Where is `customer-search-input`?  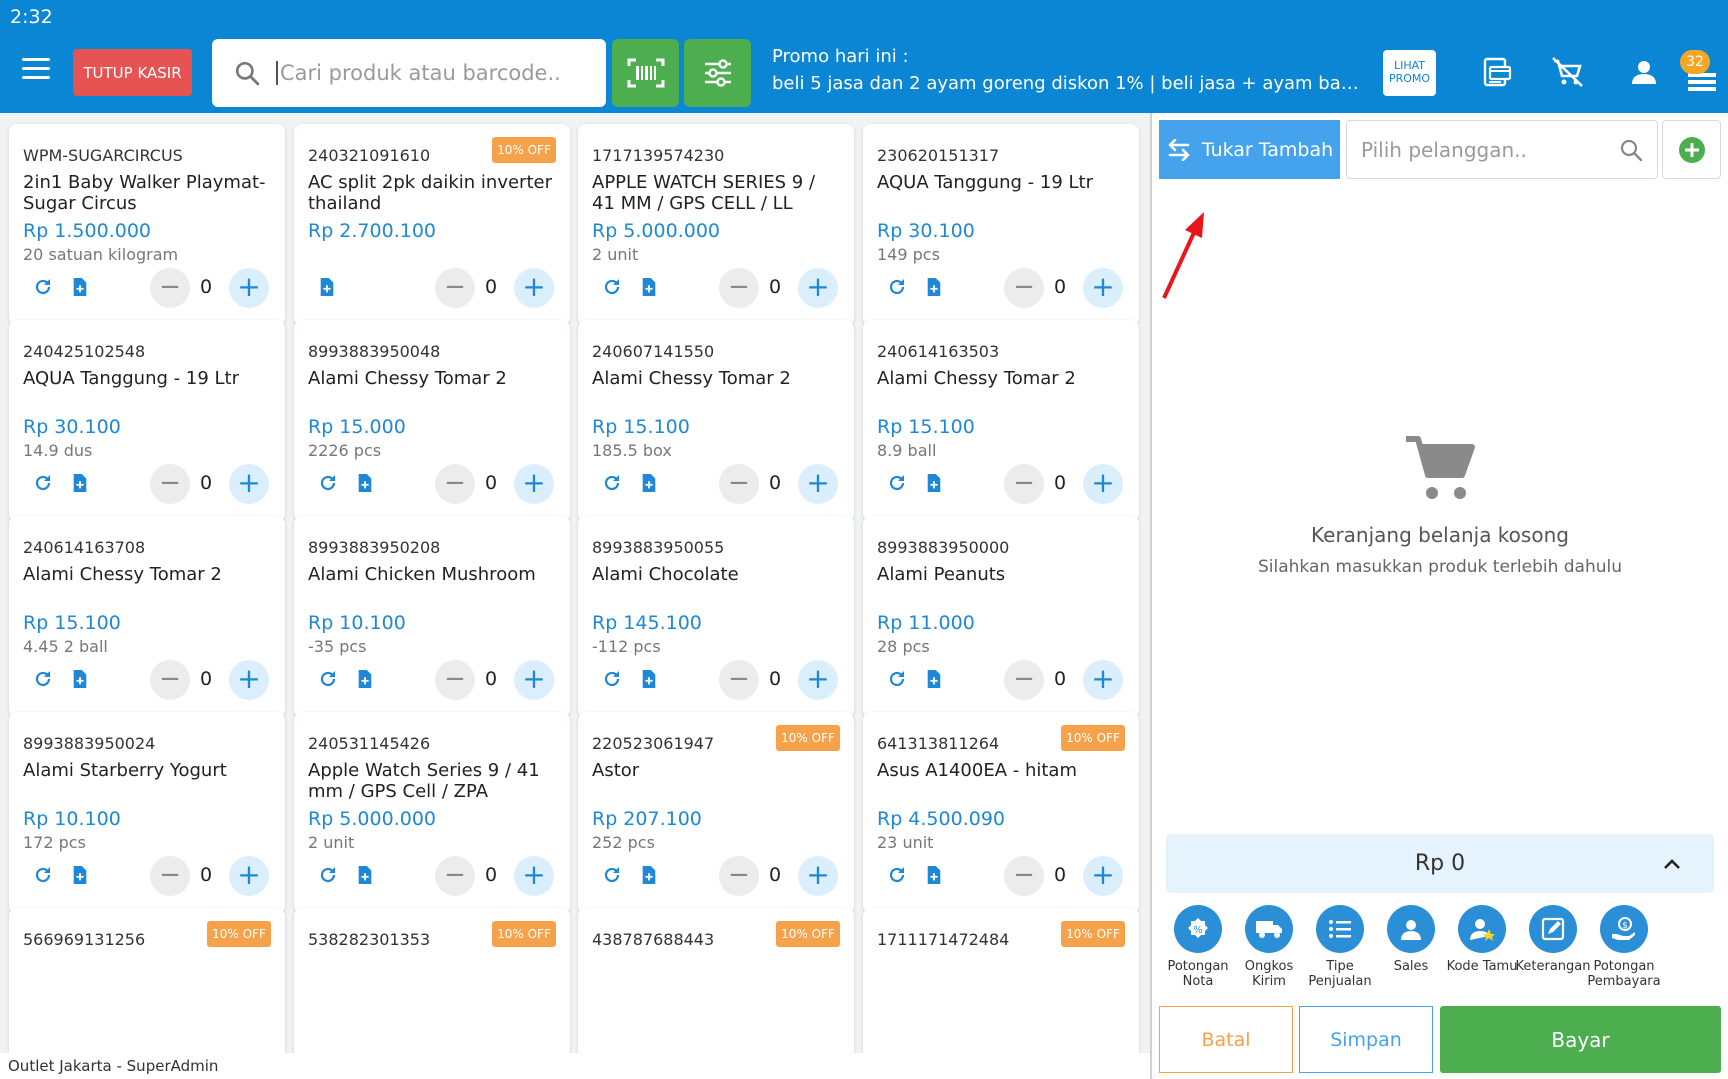
customer-search-input is located at coordinates (1481, 149).